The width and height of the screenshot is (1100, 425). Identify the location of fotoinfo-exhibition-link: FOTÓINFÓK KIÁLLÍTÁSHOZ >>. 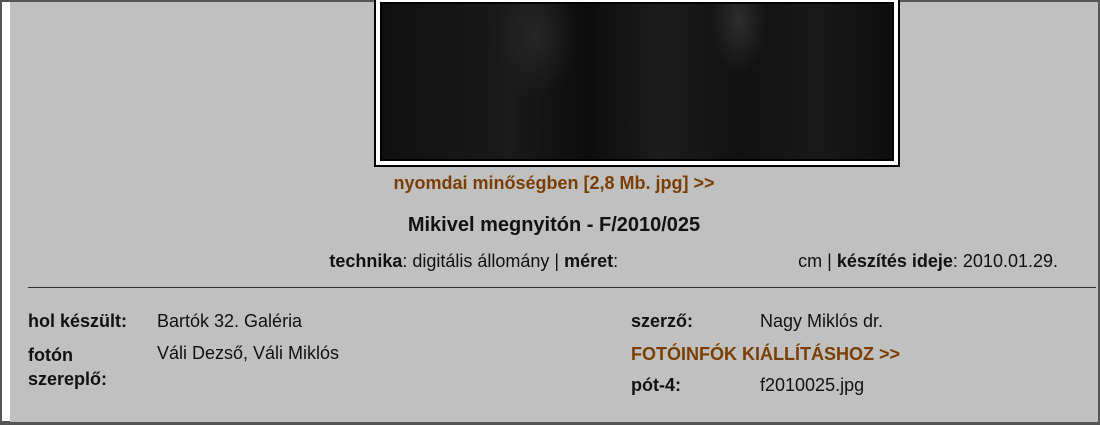
(765, 354).